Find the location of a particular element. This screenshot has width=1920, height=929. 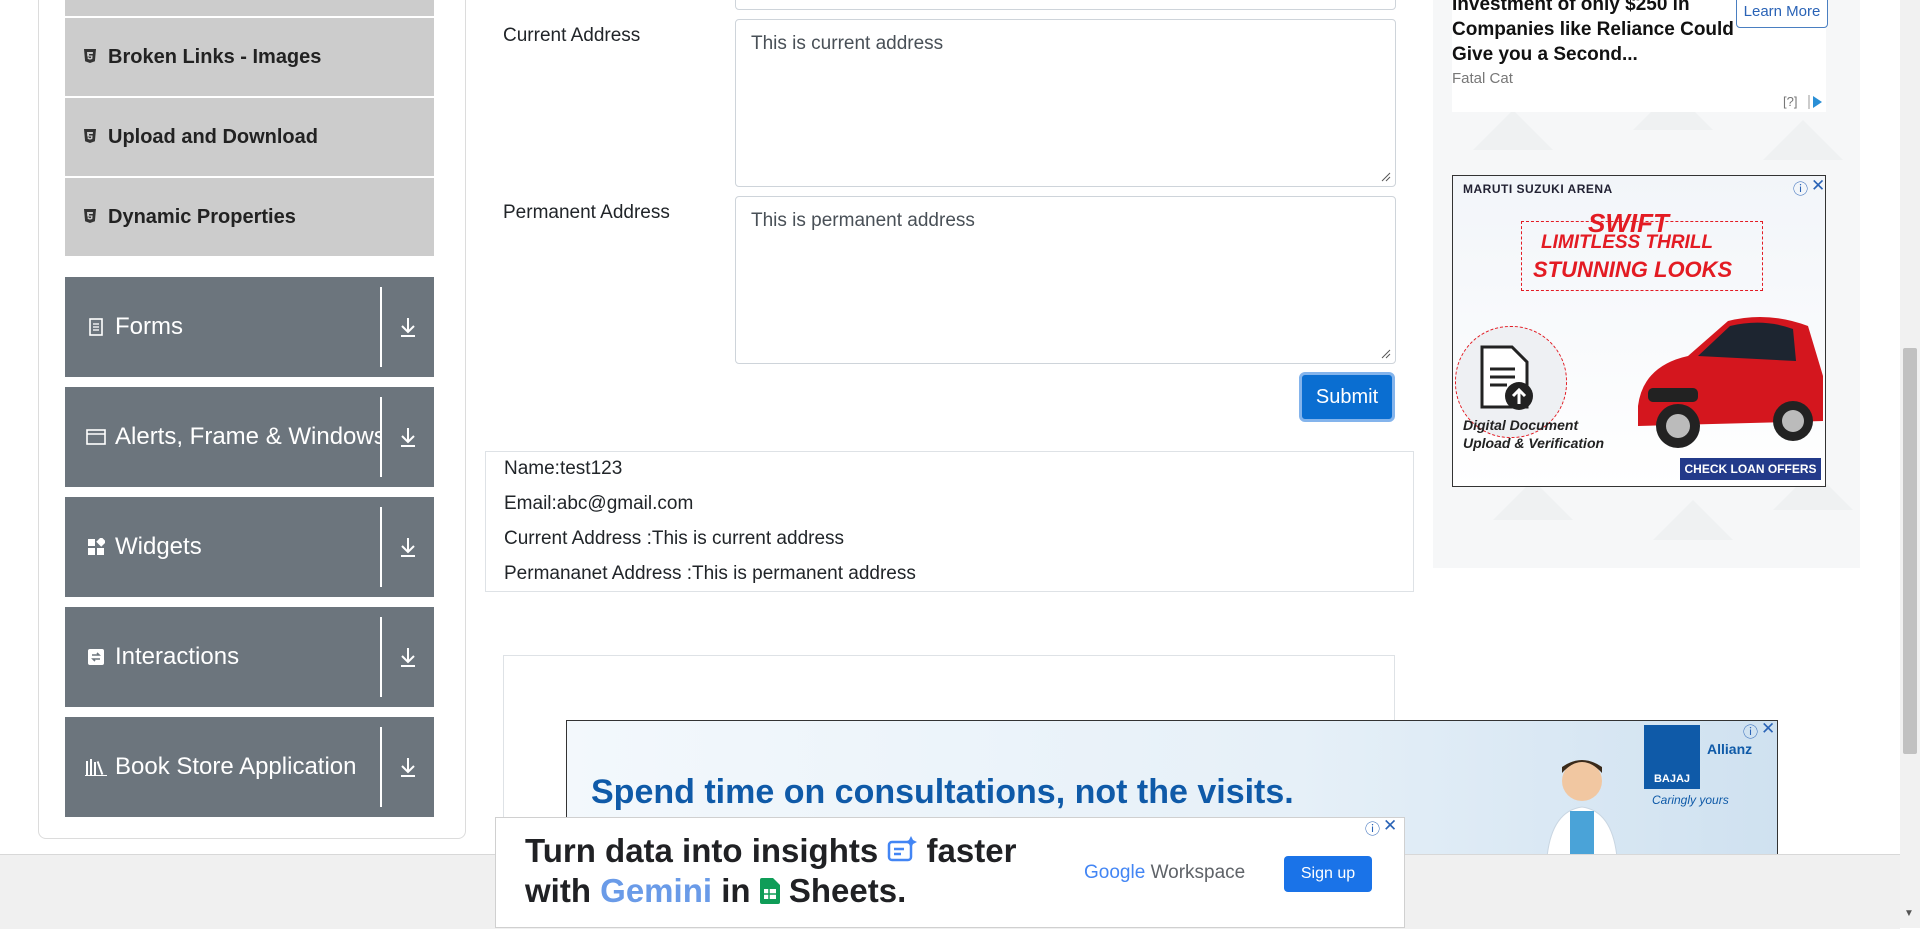

google-workspace-logo: Google Workspace is located at coordinates (1164, 873).